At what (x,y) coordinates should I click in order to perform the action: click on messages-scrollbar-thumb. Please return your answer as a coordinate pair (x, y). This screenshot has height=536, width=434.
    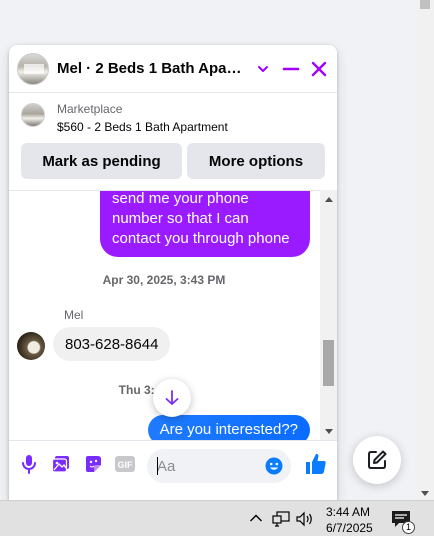
    Looking at the image, I should click on (328, 363).